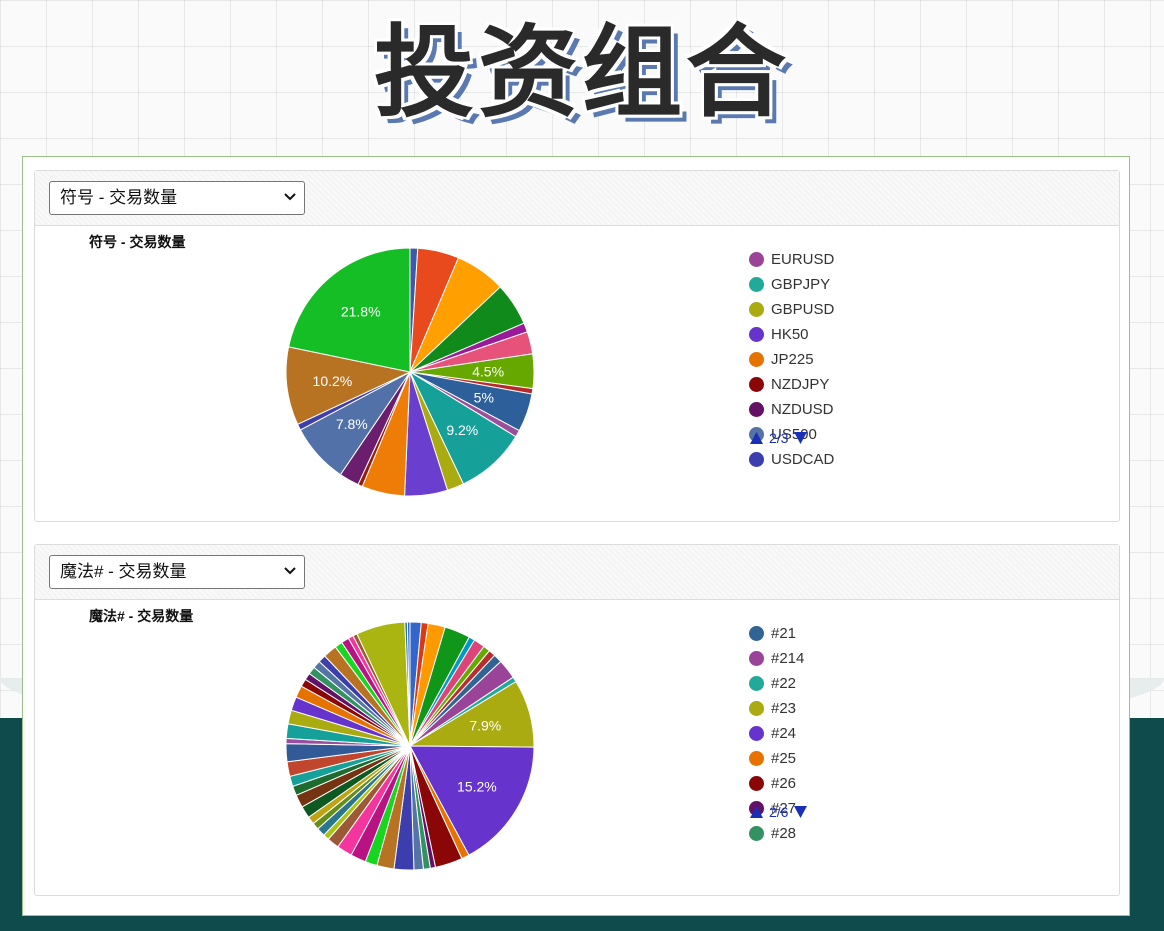  What do you see at coordinates (784, 783) in the screenshot?
I see `legend-label: #26` at bounding box center [784, 783].